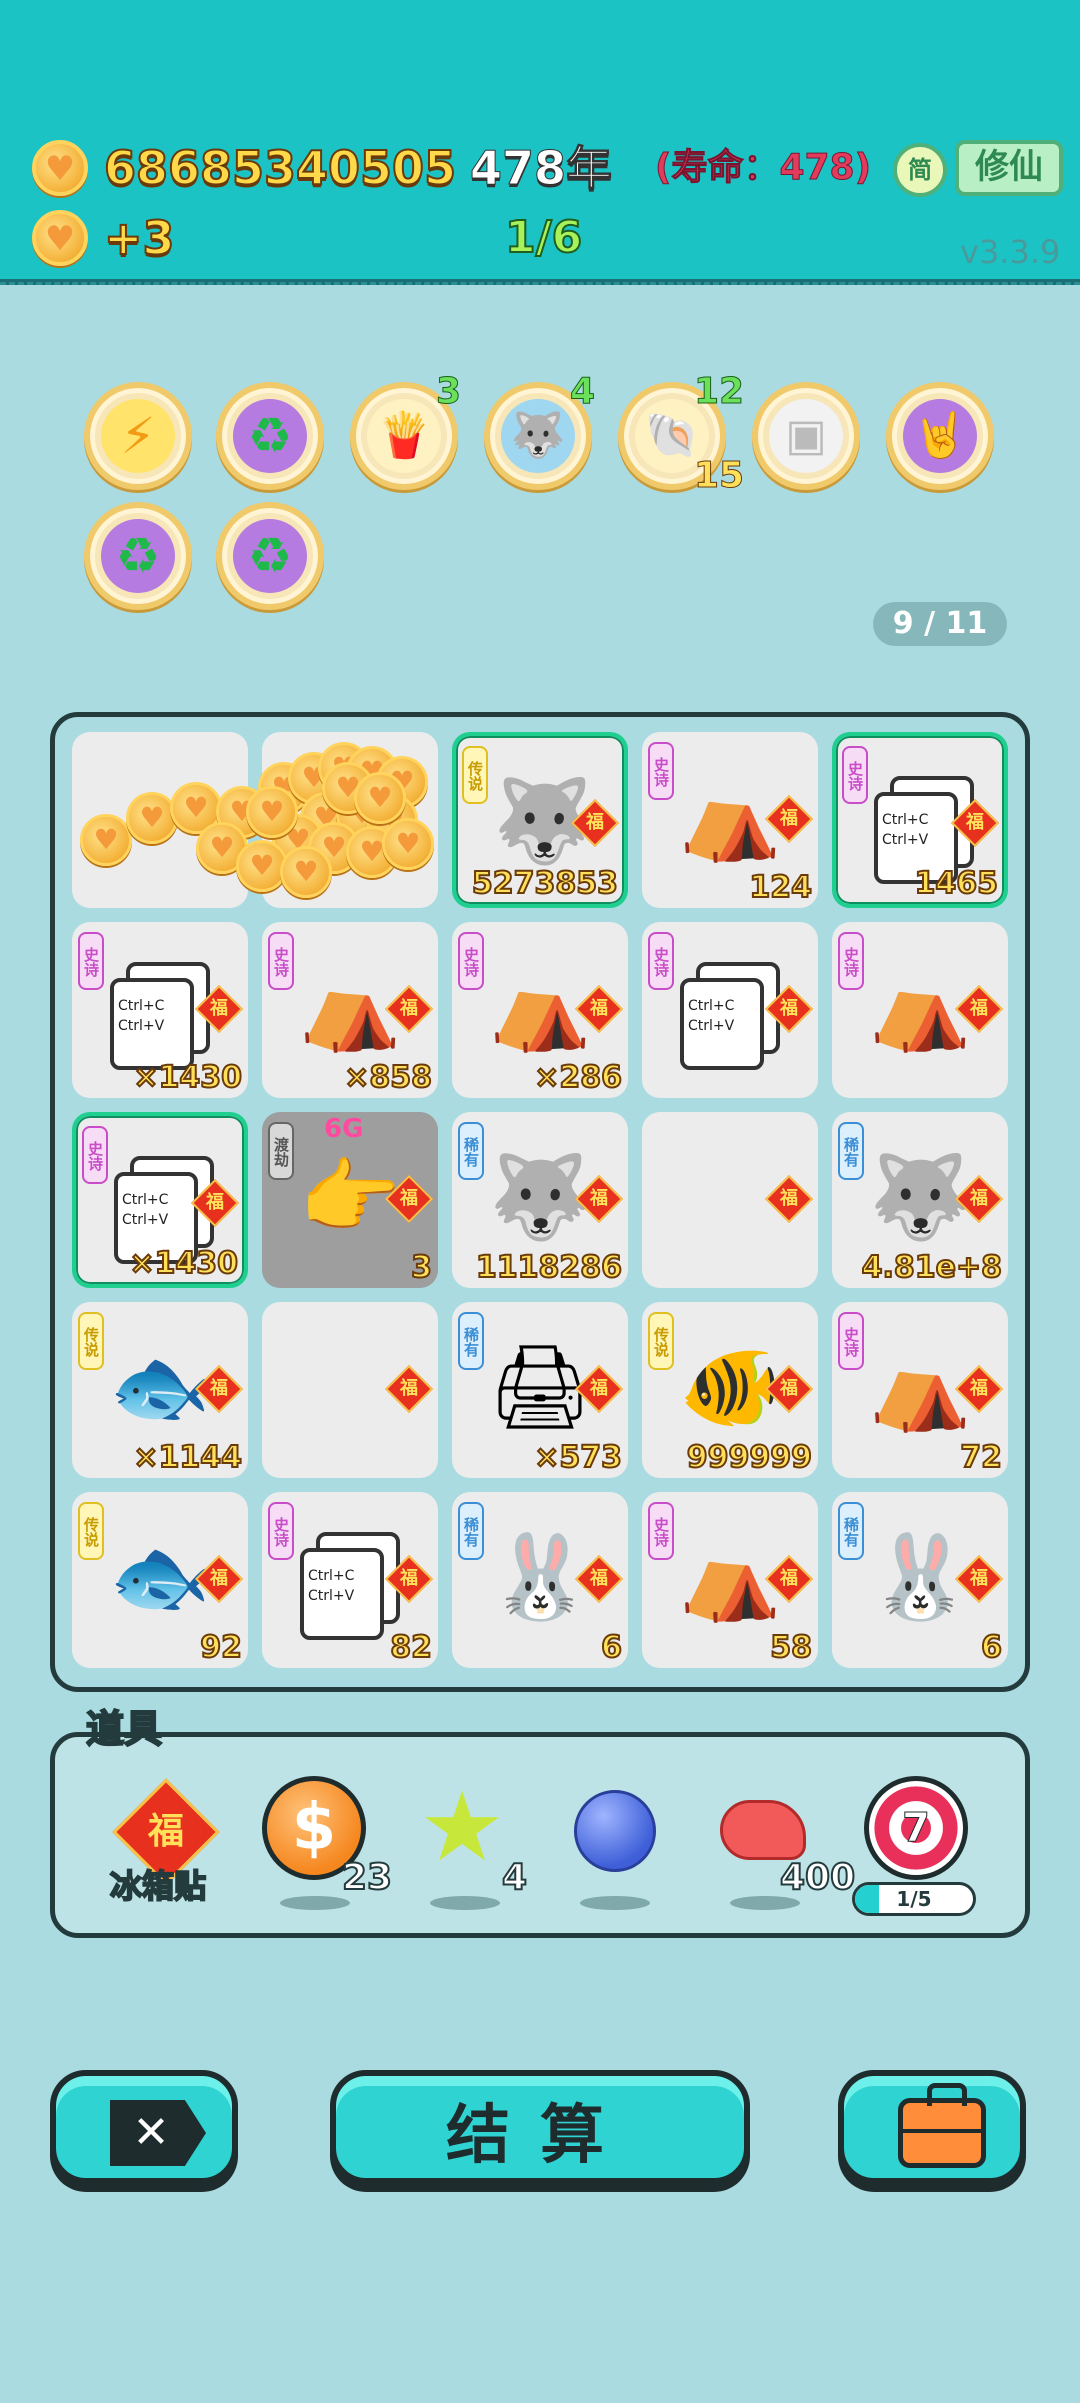  What do you see at coordinates (1009, 168) in the screenshot?
I see `cultivation-button: 修仙` at bounding box center [1009, 168].